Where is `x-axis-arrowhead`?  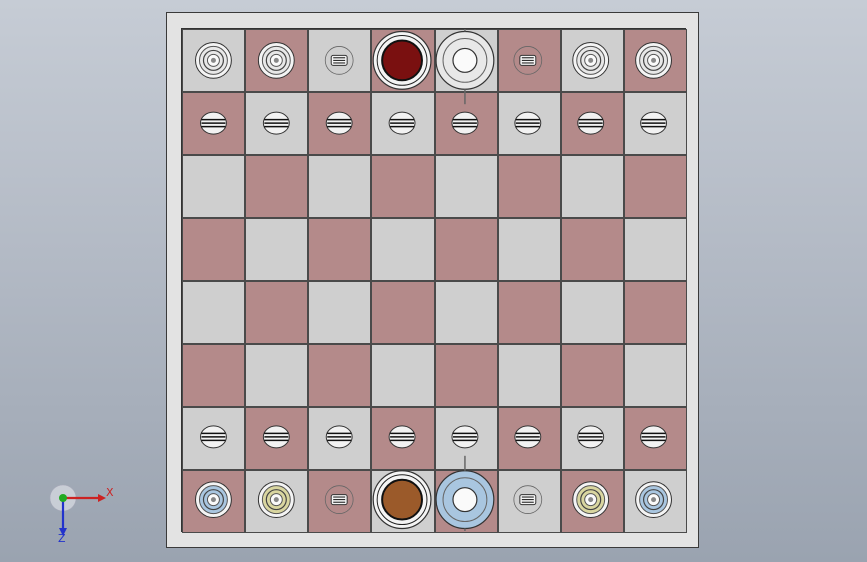
x-axis-arrowhead is located at coordinates (102, 498).